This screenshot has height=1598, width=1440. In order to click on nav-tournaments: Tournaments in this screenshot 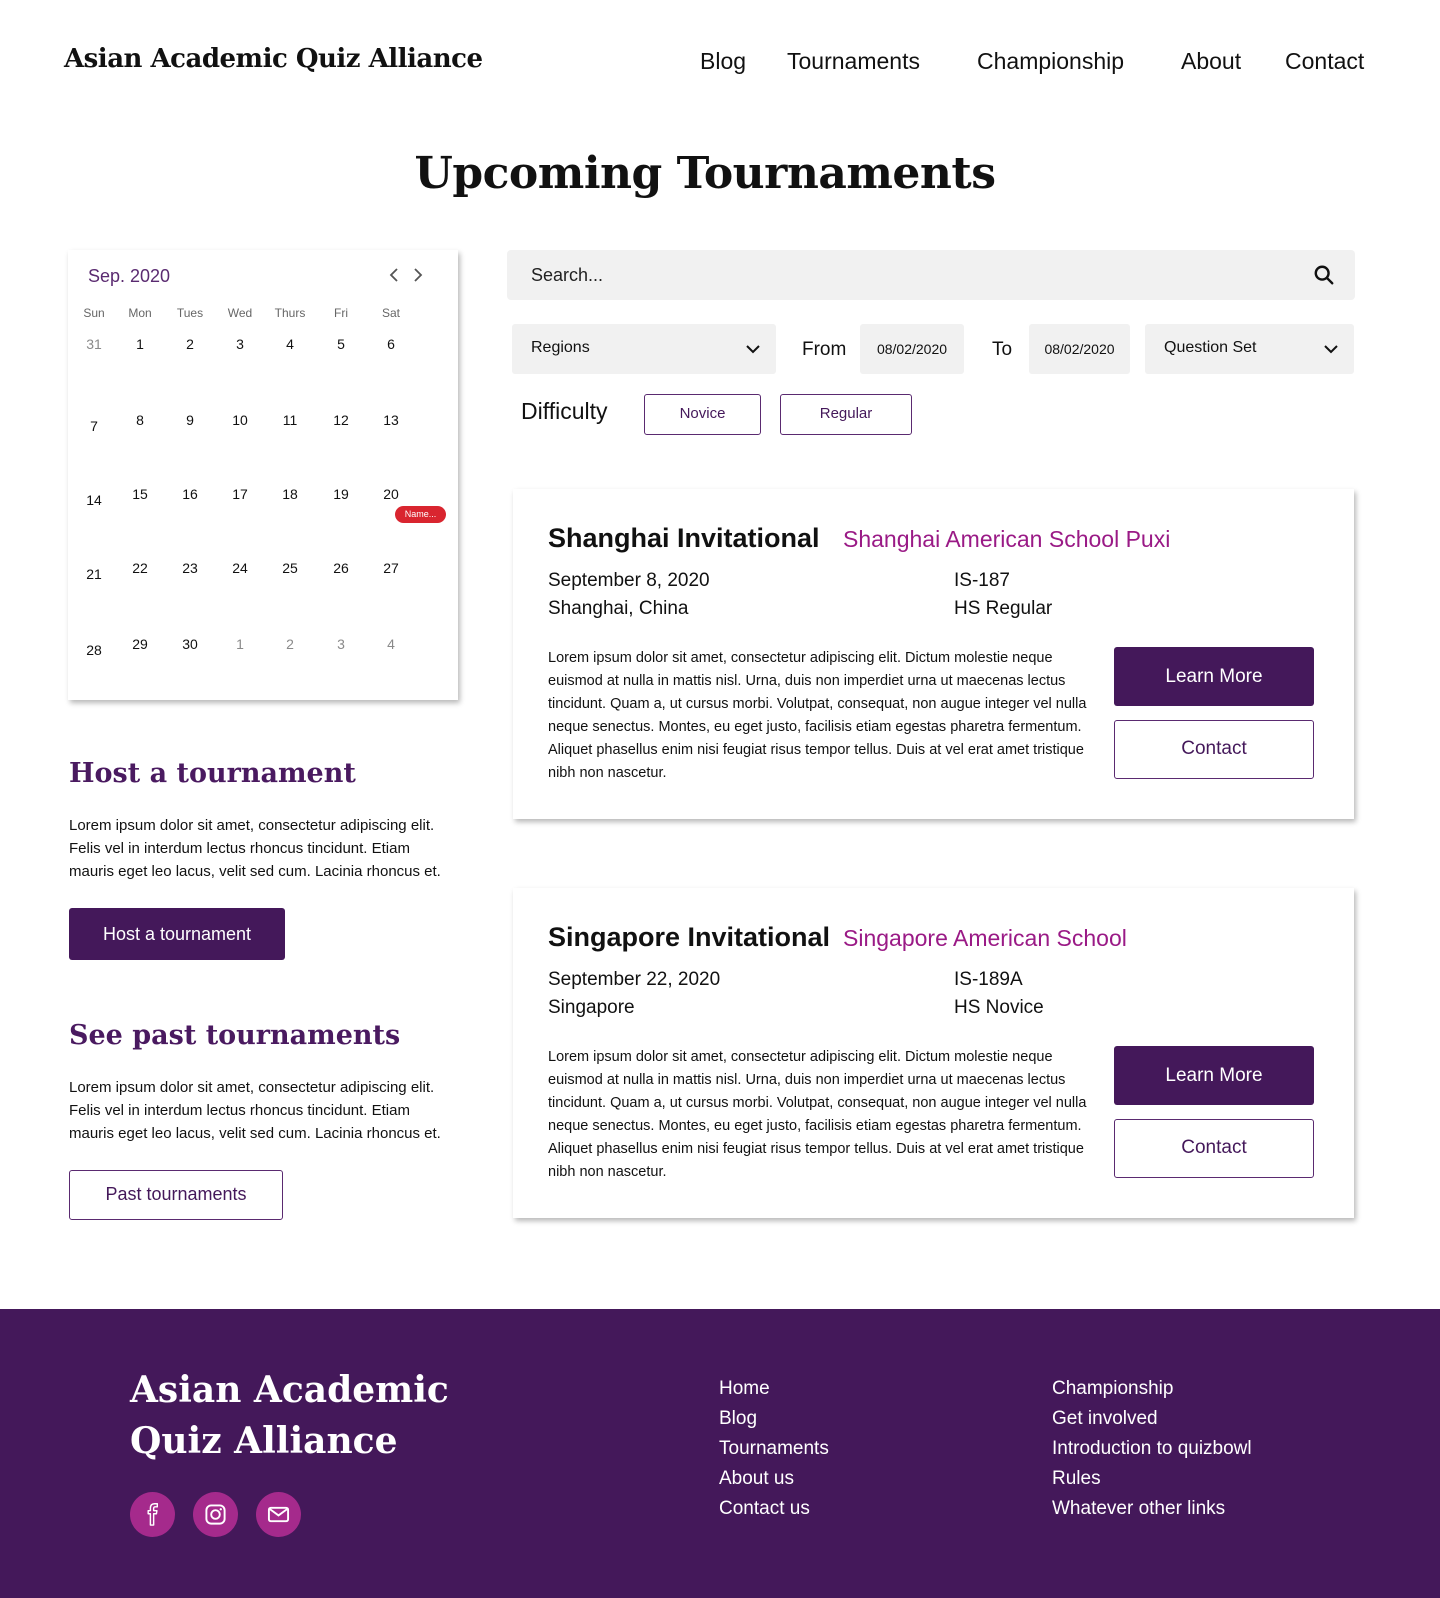, I will do `click(853, 61)`.